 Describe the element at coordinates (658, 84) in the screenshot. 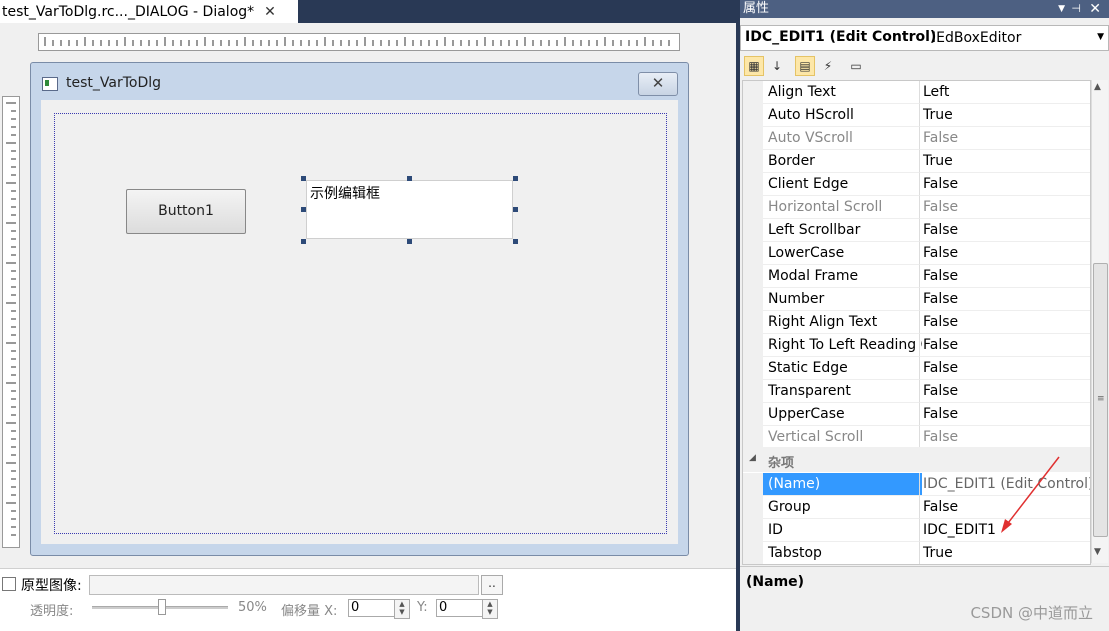

I see `dialog-close-button: ✕` at that location.